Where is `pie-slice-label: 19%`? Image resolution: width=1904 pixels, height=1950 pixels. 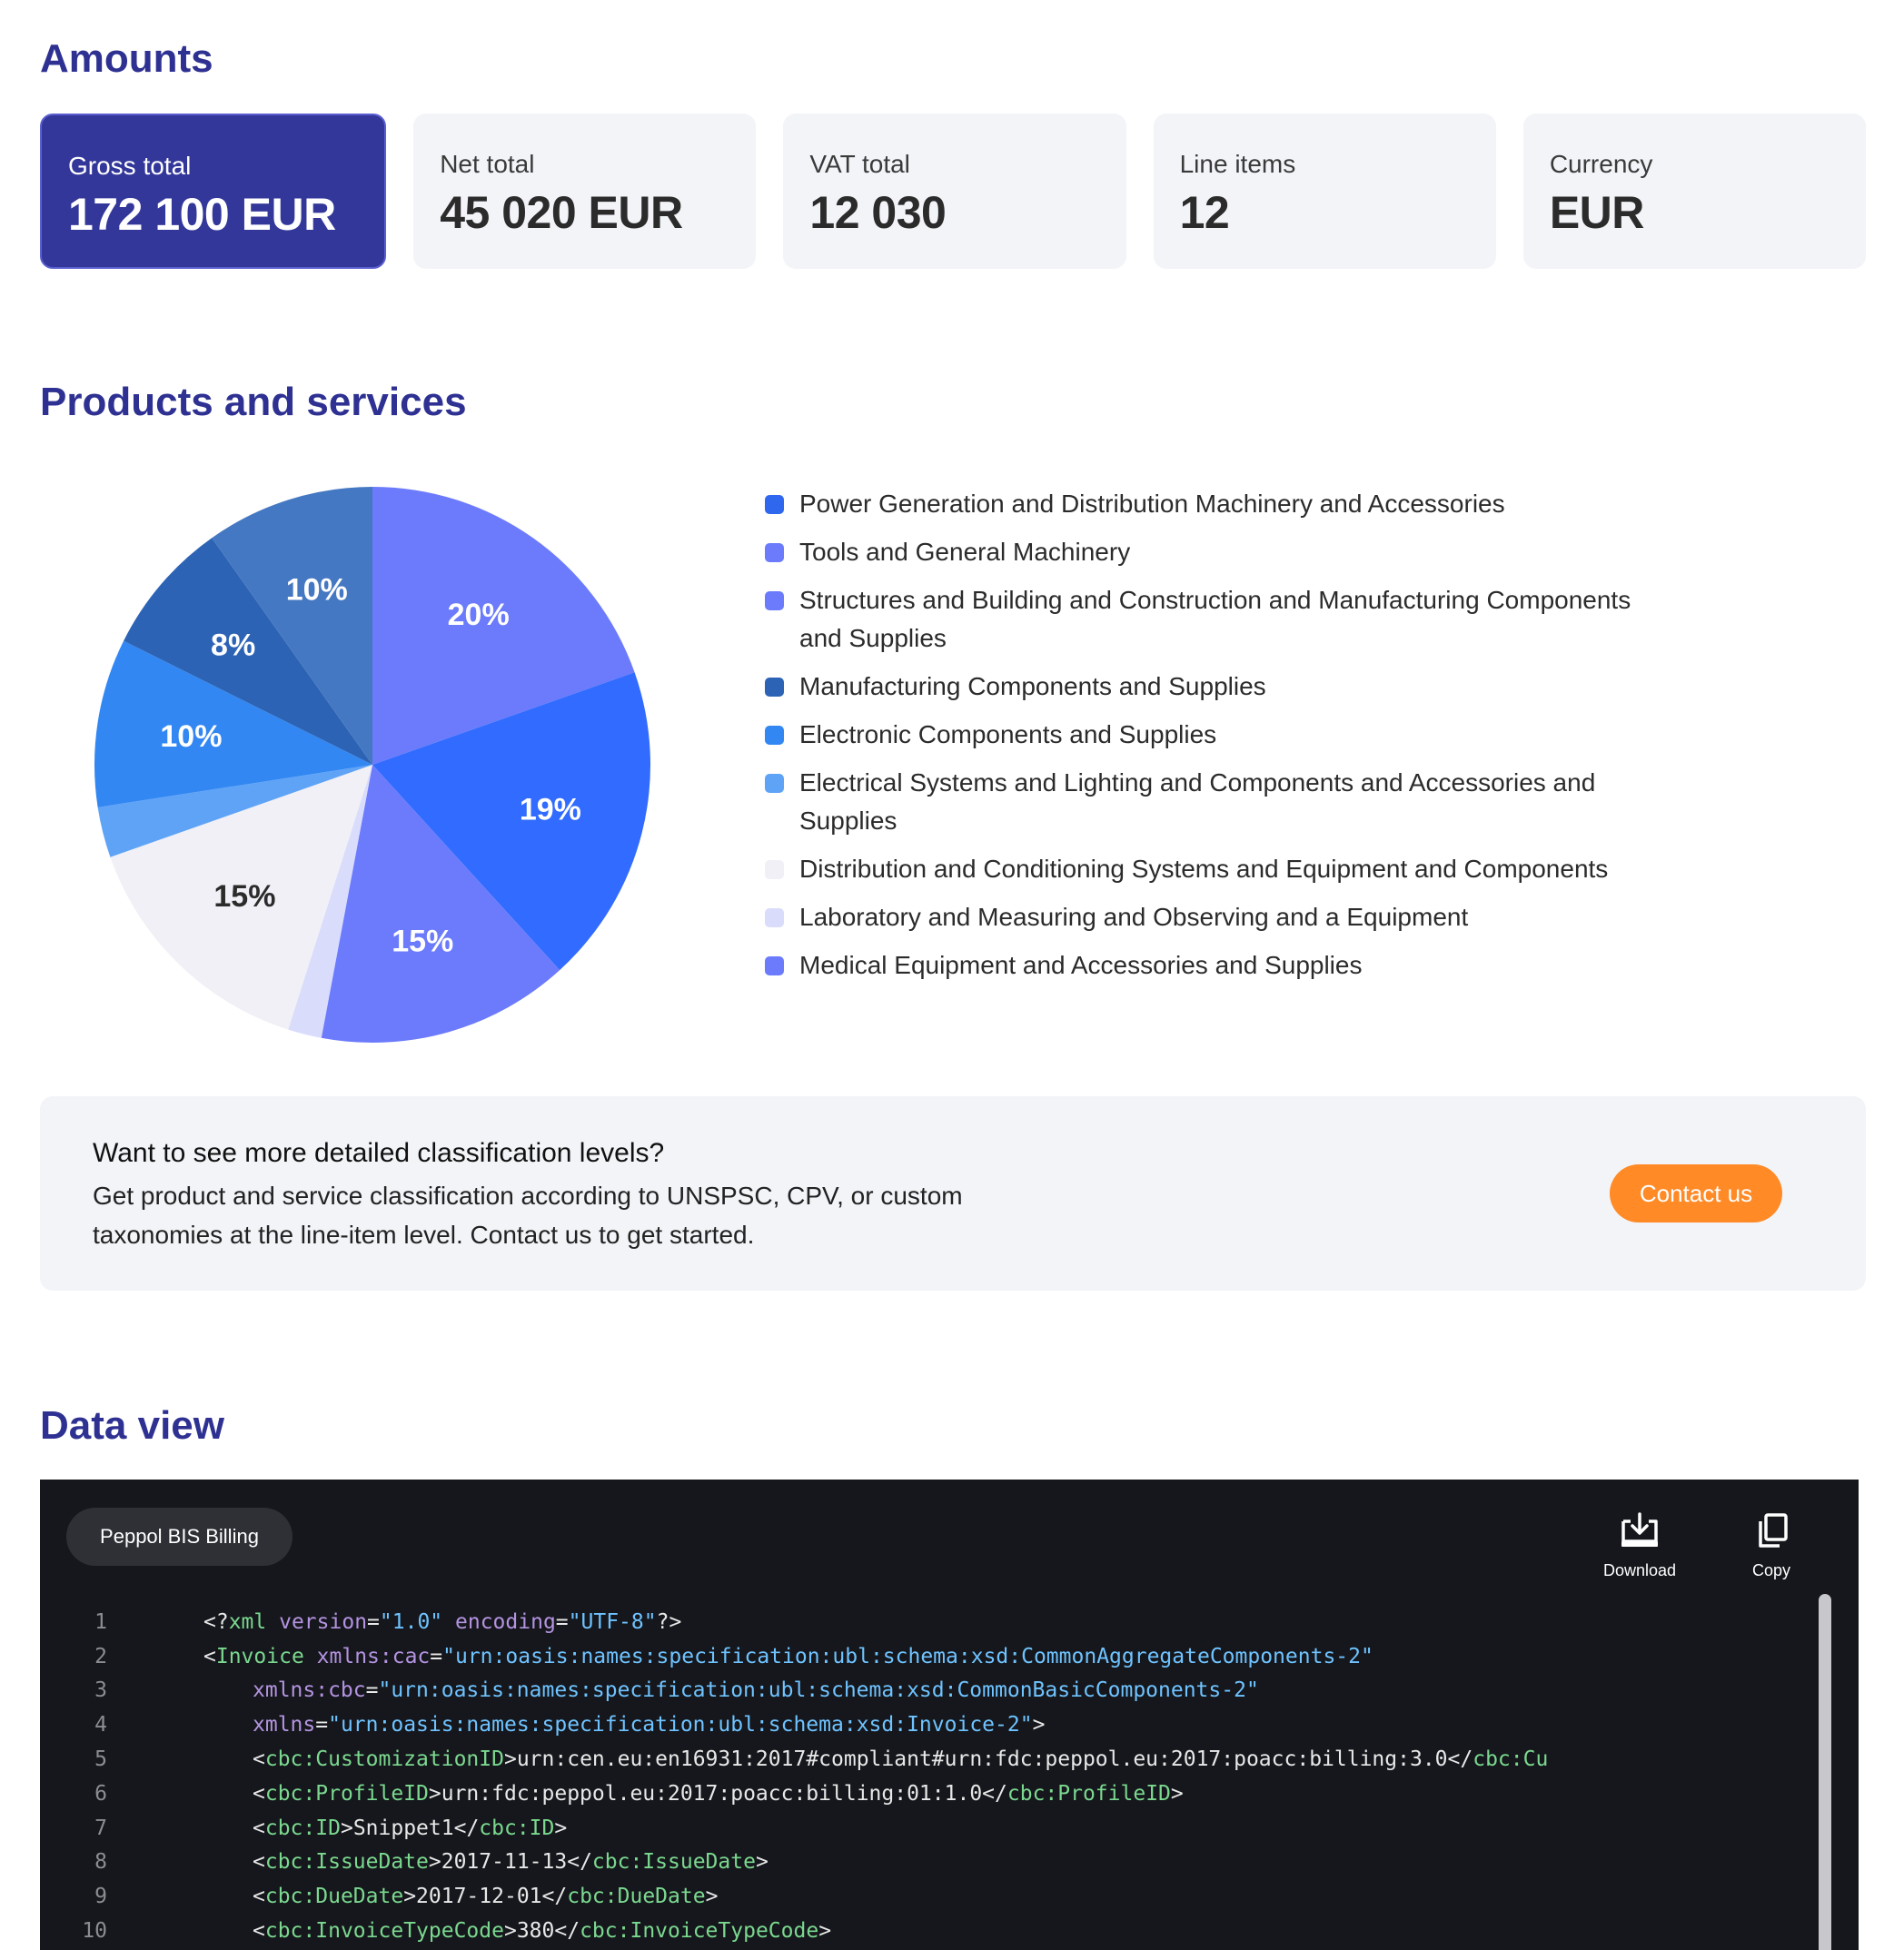
pie-slice-label: 19% is located at coordinates (550, 809).